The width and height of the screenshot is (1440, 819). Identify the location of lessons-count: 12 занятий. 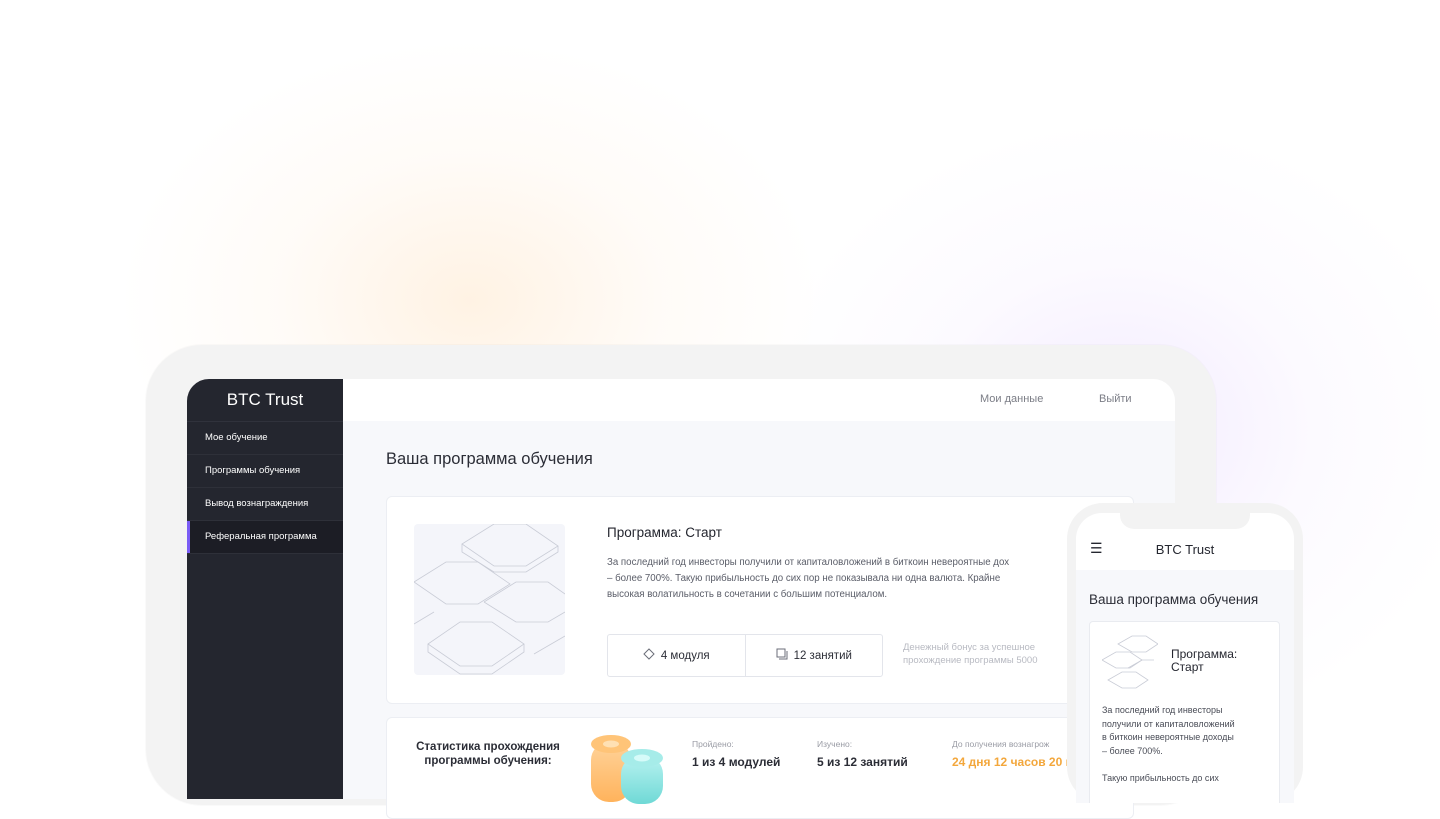
(813, 655).